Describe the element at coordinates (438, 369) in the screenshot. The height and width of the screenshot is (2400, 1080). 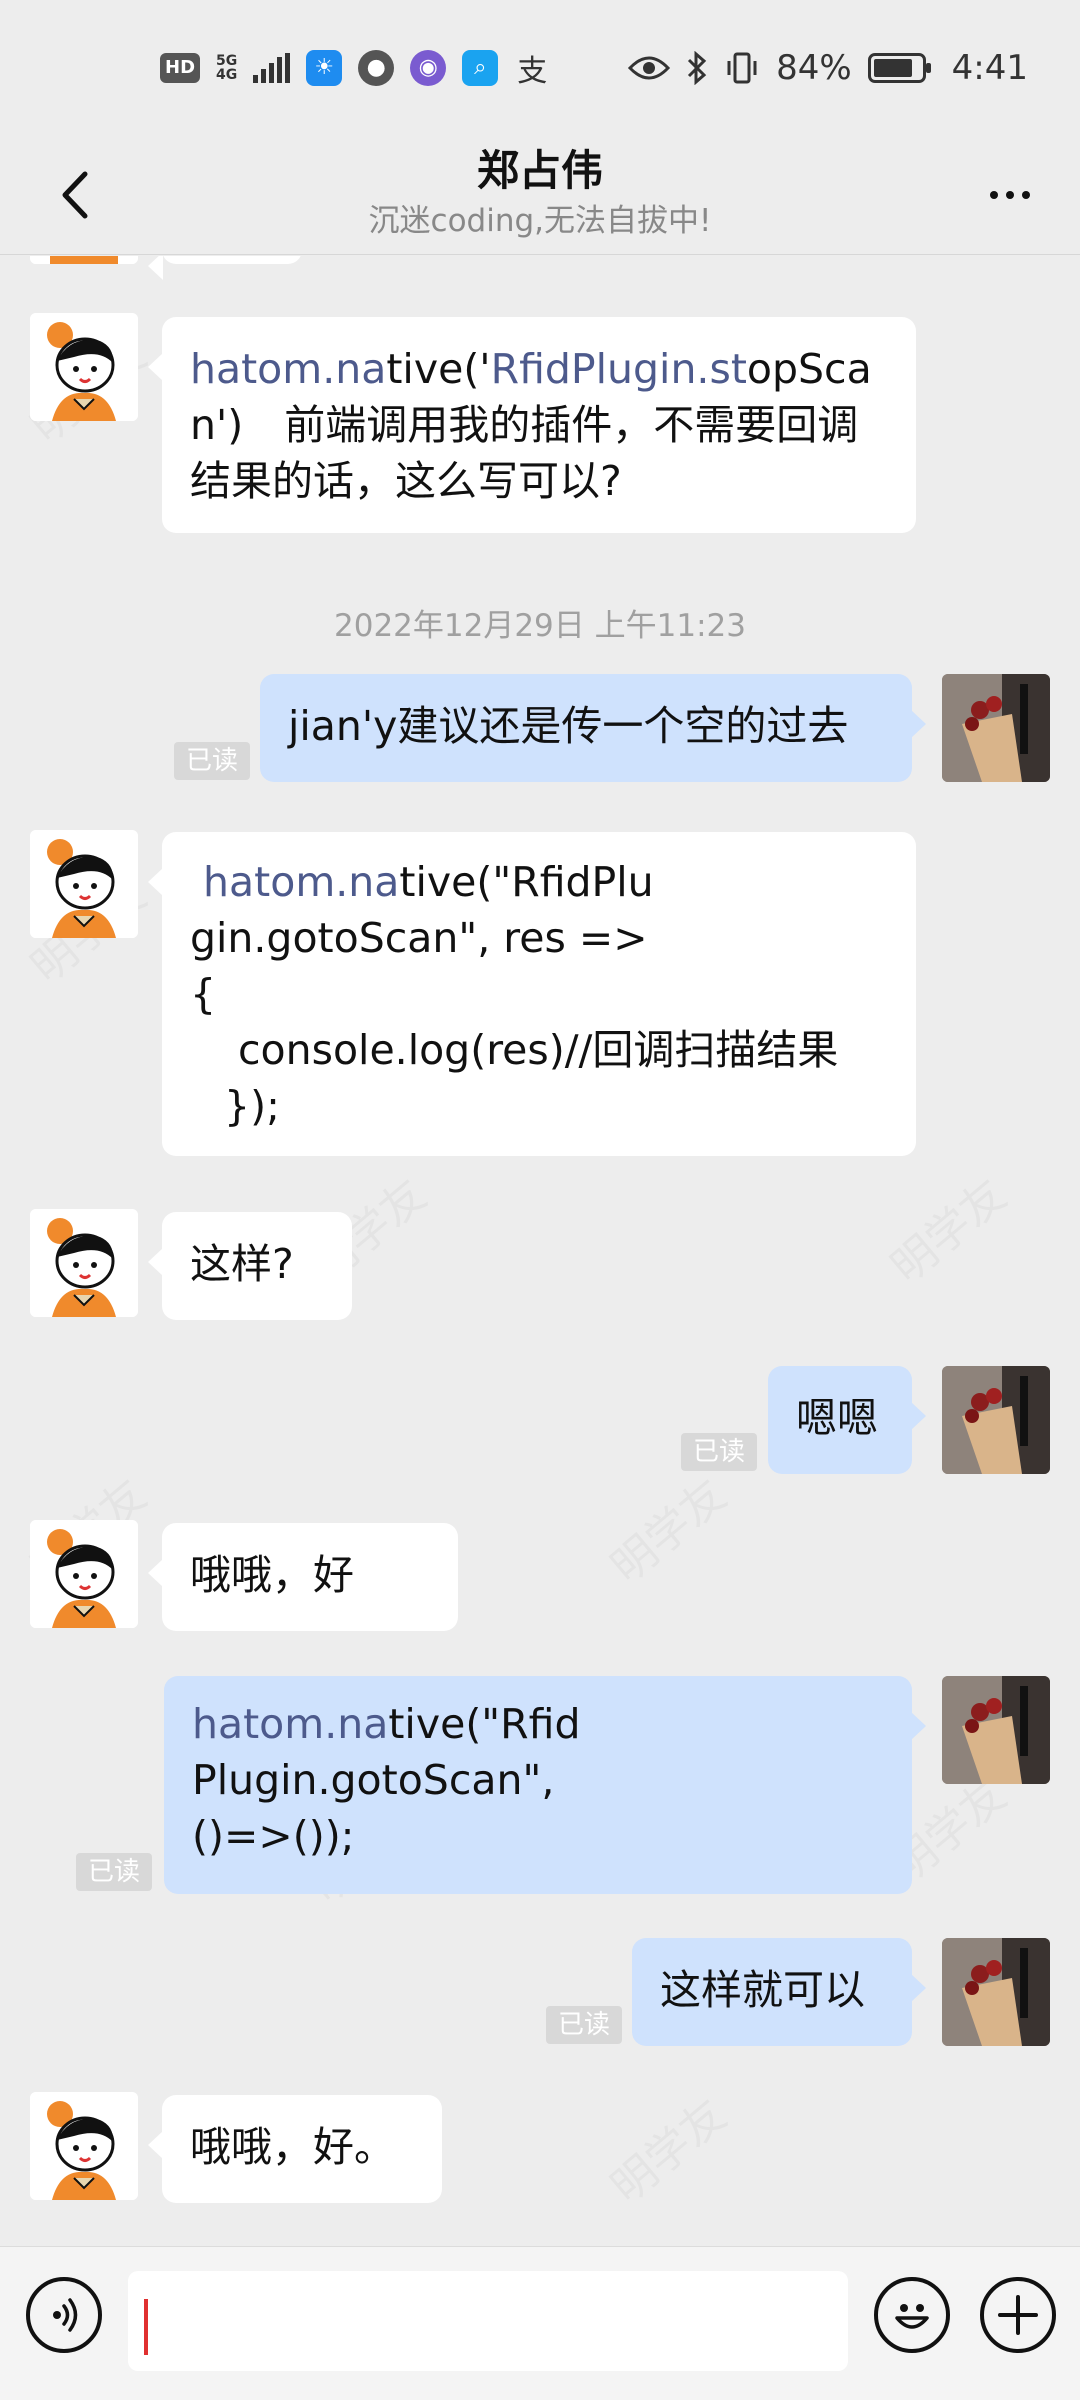
I see `message-text: tive('` at that location.